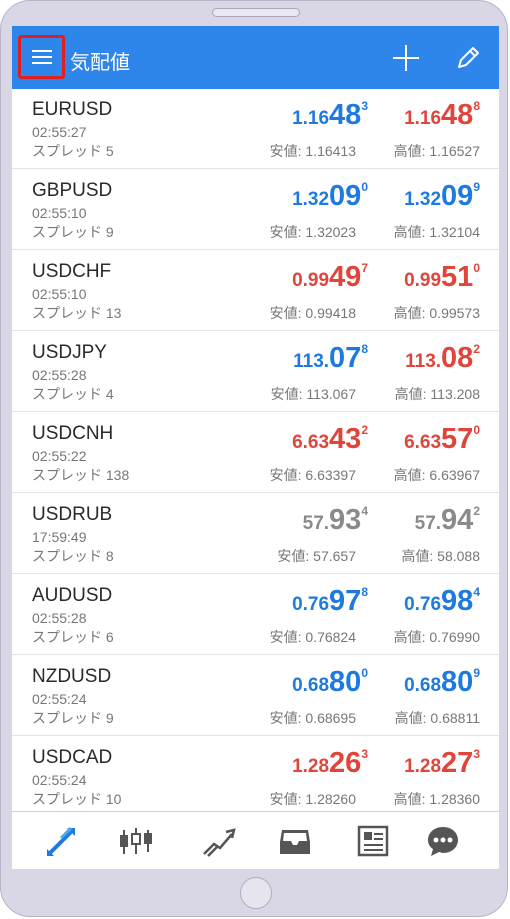  I want to click on chat-icon, so click(443, 841).